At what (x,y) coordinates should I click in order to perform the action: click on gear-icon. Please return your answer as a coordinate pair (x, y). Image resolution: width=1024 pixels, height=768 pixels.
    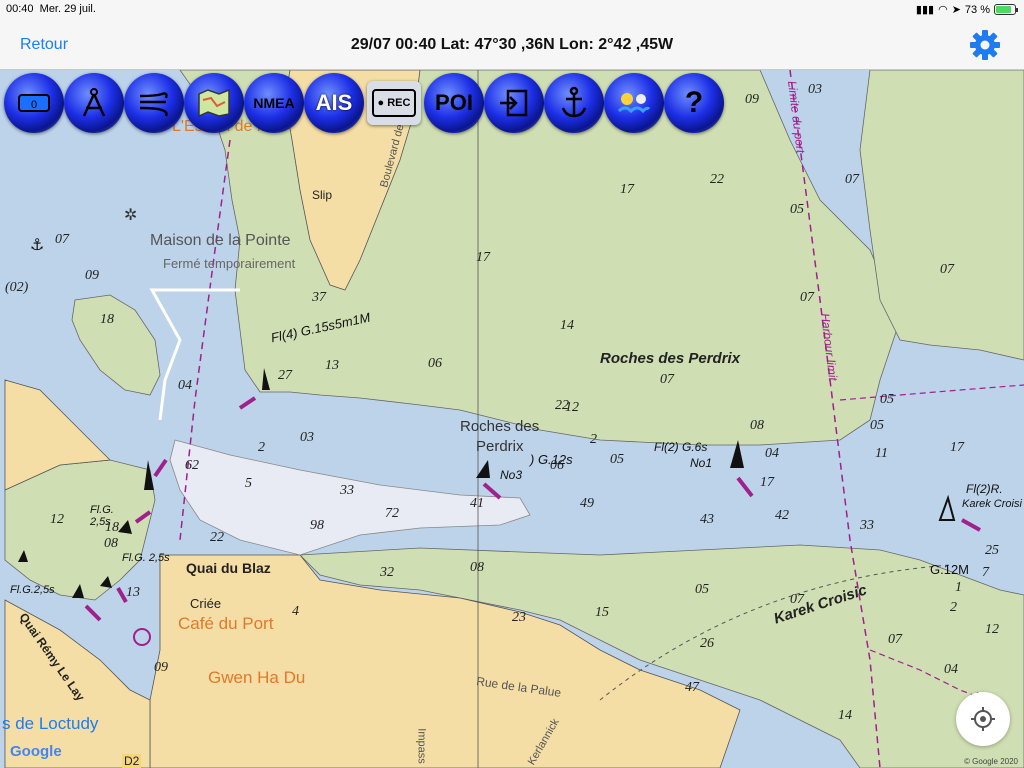
    Looking at the image, I should click on (985, 45).